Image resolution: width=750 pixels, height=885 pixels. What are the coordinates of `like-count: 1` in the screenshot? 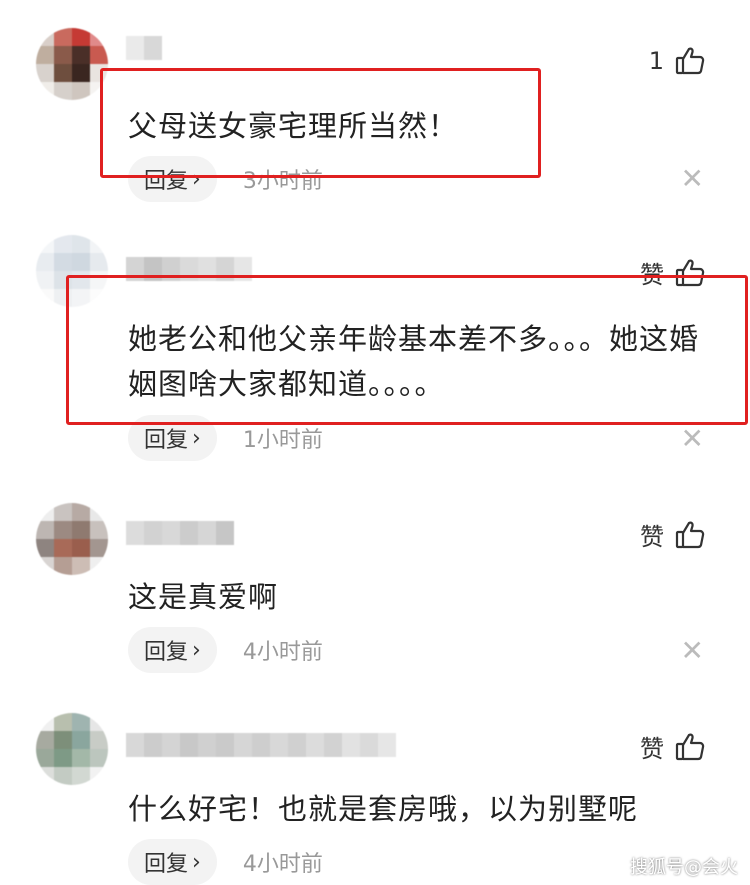 It's located at (656, 61).